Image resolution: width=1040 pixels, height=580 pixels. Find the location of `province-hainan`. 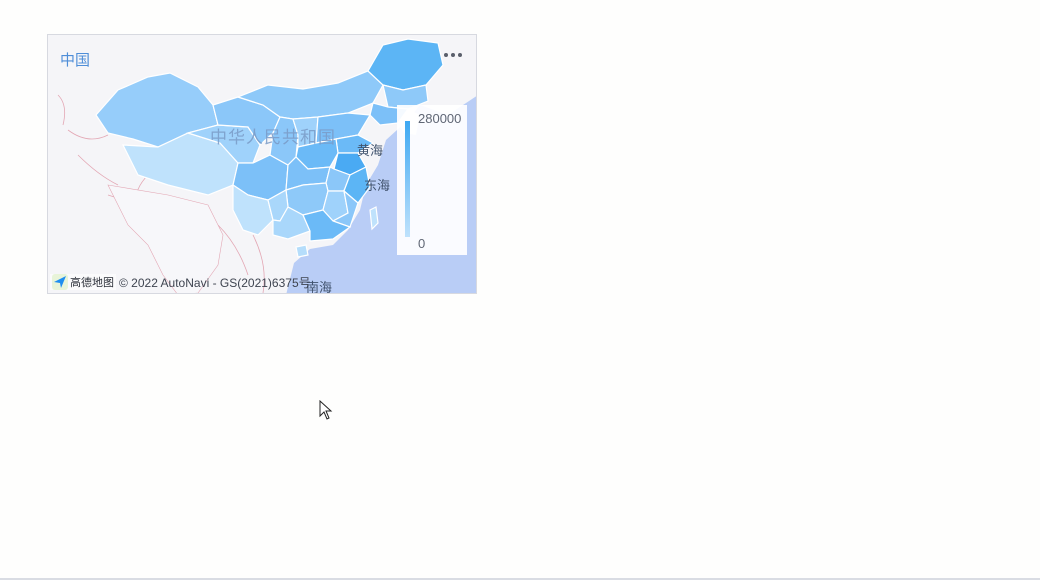

province-hainan is located at coordinates (302, 251).